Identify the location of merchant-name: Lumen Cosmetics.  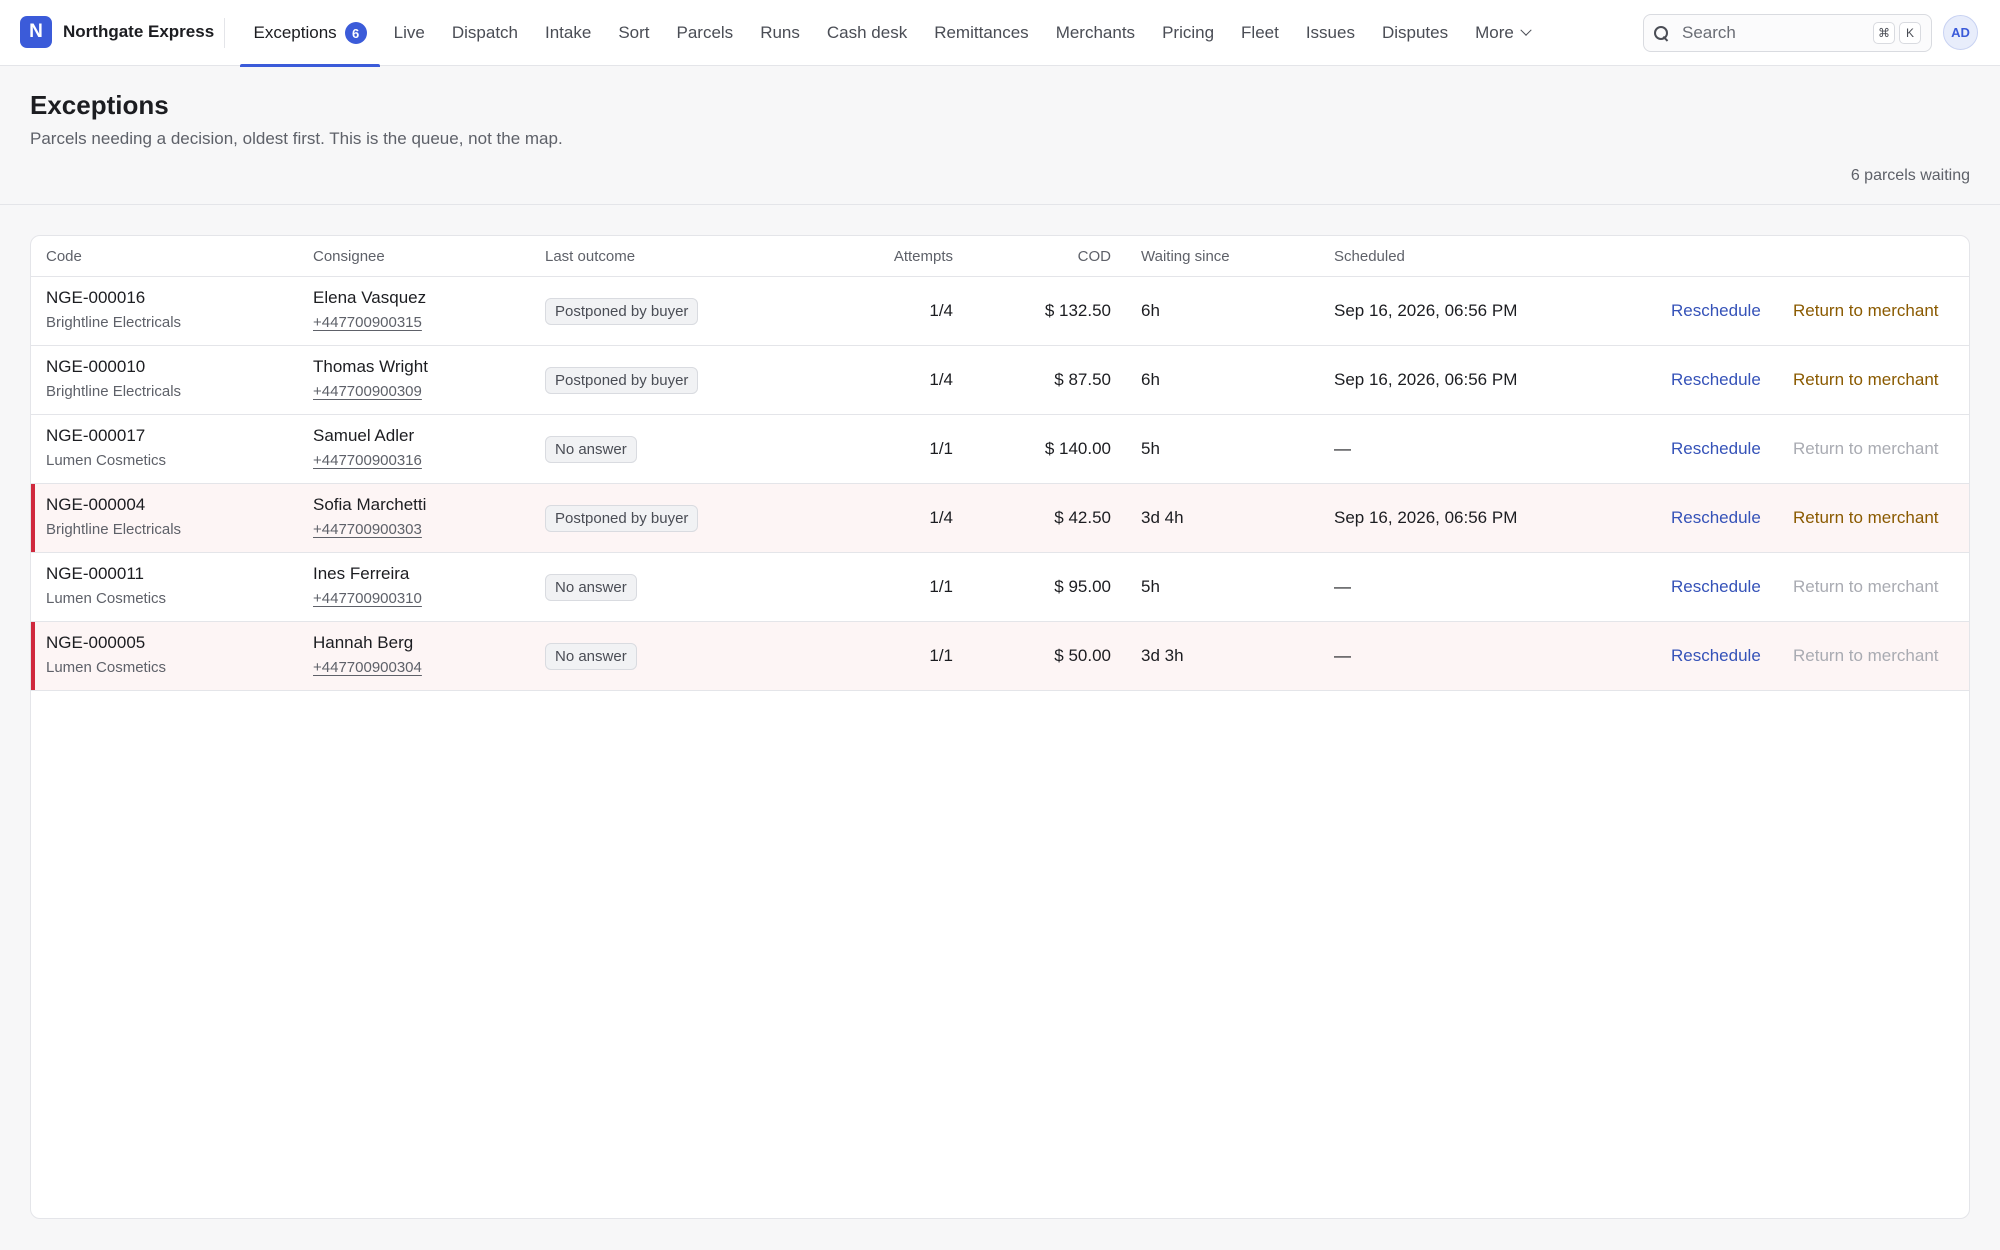
(106, 667).